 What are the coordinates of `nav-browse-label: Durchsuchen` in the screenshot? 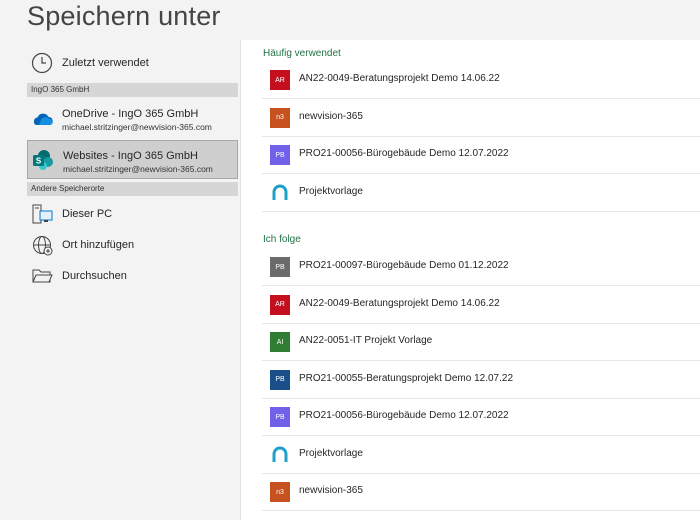 It's located at (94, 276).